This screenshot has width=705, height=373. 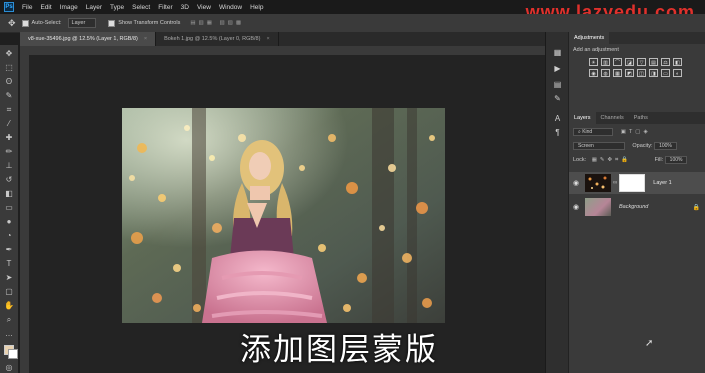 What do you see at coordinates (676, 160) in the screenshot?
I see `fill-field: 100%` at bounding box center [676, 160].